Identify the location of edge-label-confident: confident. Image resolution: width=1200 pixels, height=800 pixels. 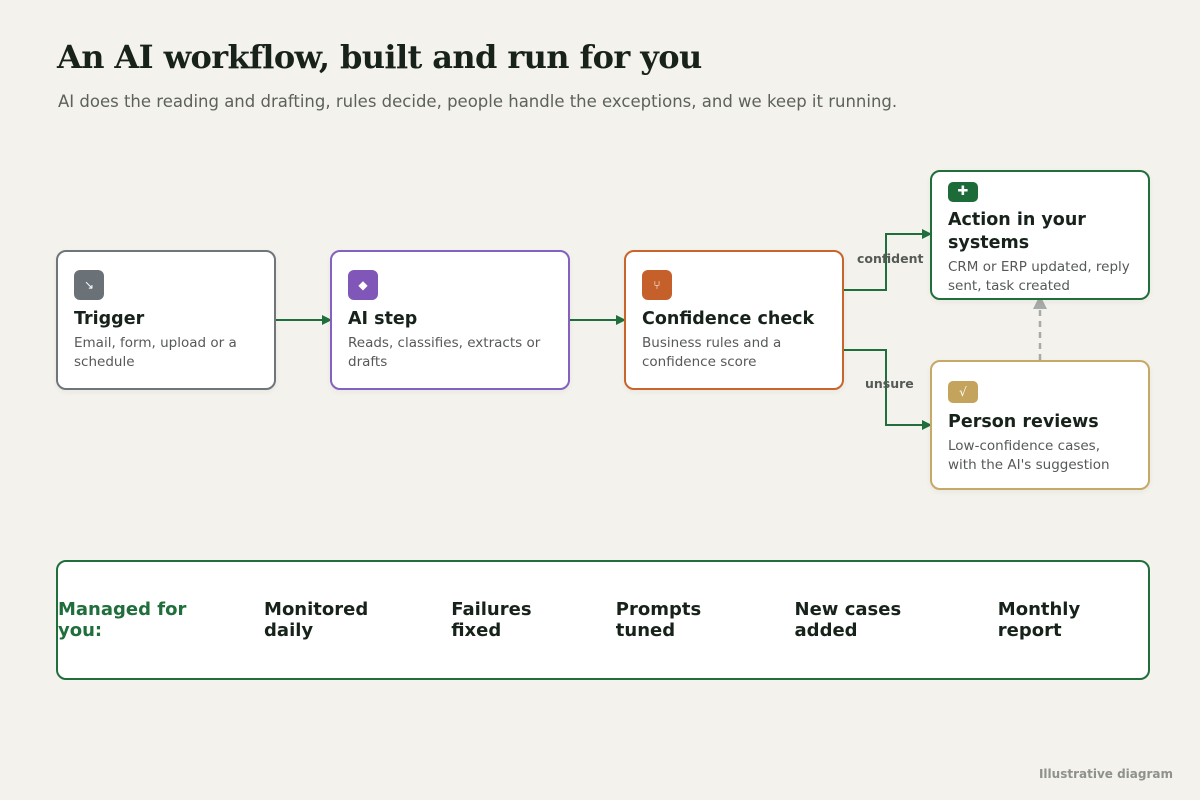
(890, 258).